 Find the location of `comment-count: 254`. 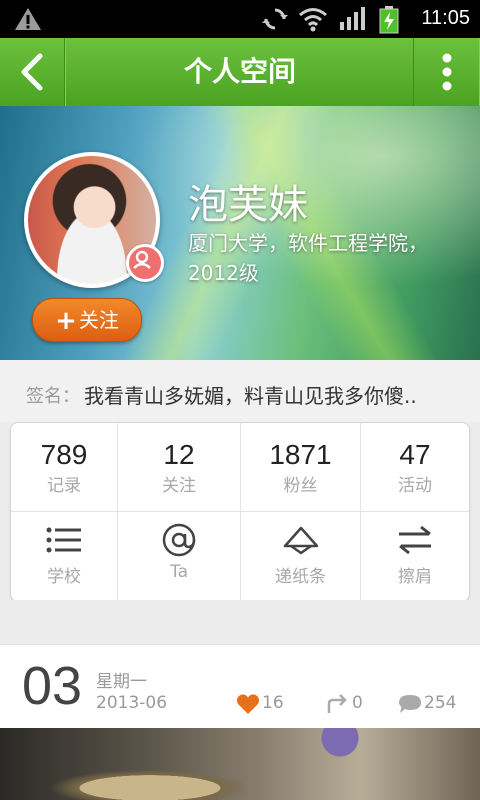

comment-count: 254 is located at coordinates (440, 703).